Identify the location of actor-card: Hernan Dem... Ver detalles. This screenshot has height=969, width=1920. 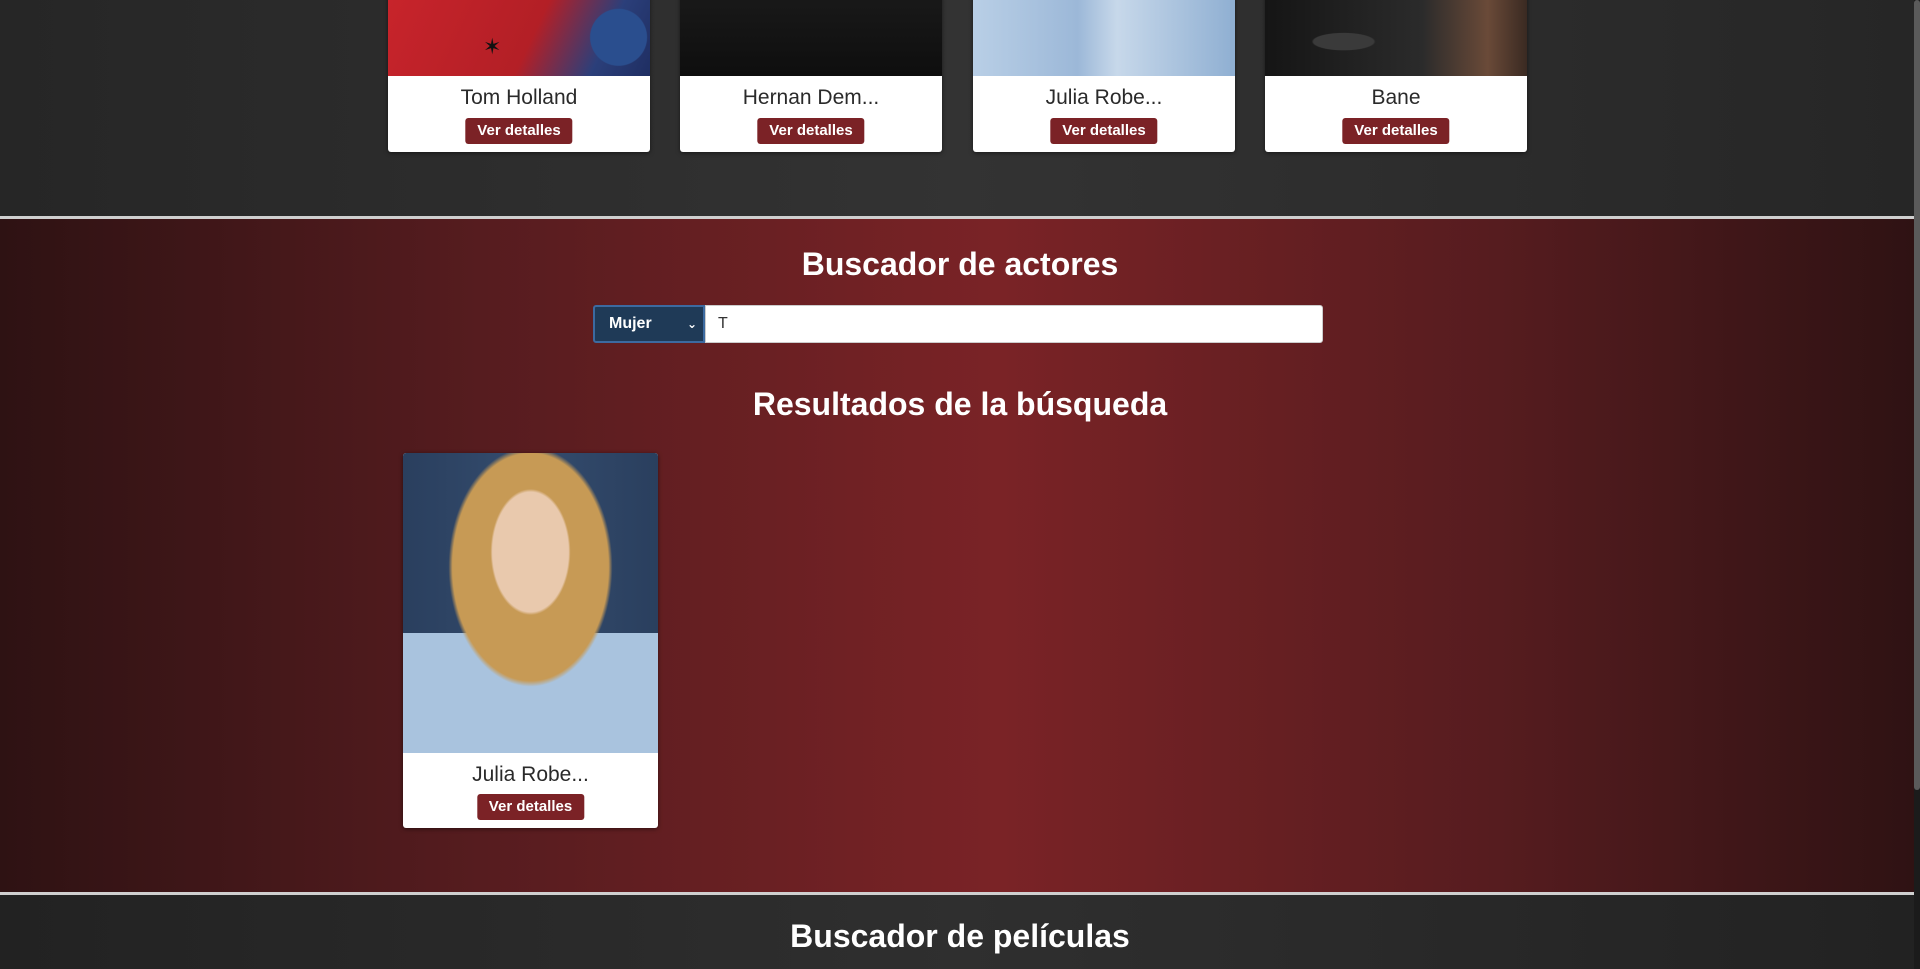
(811, 76).